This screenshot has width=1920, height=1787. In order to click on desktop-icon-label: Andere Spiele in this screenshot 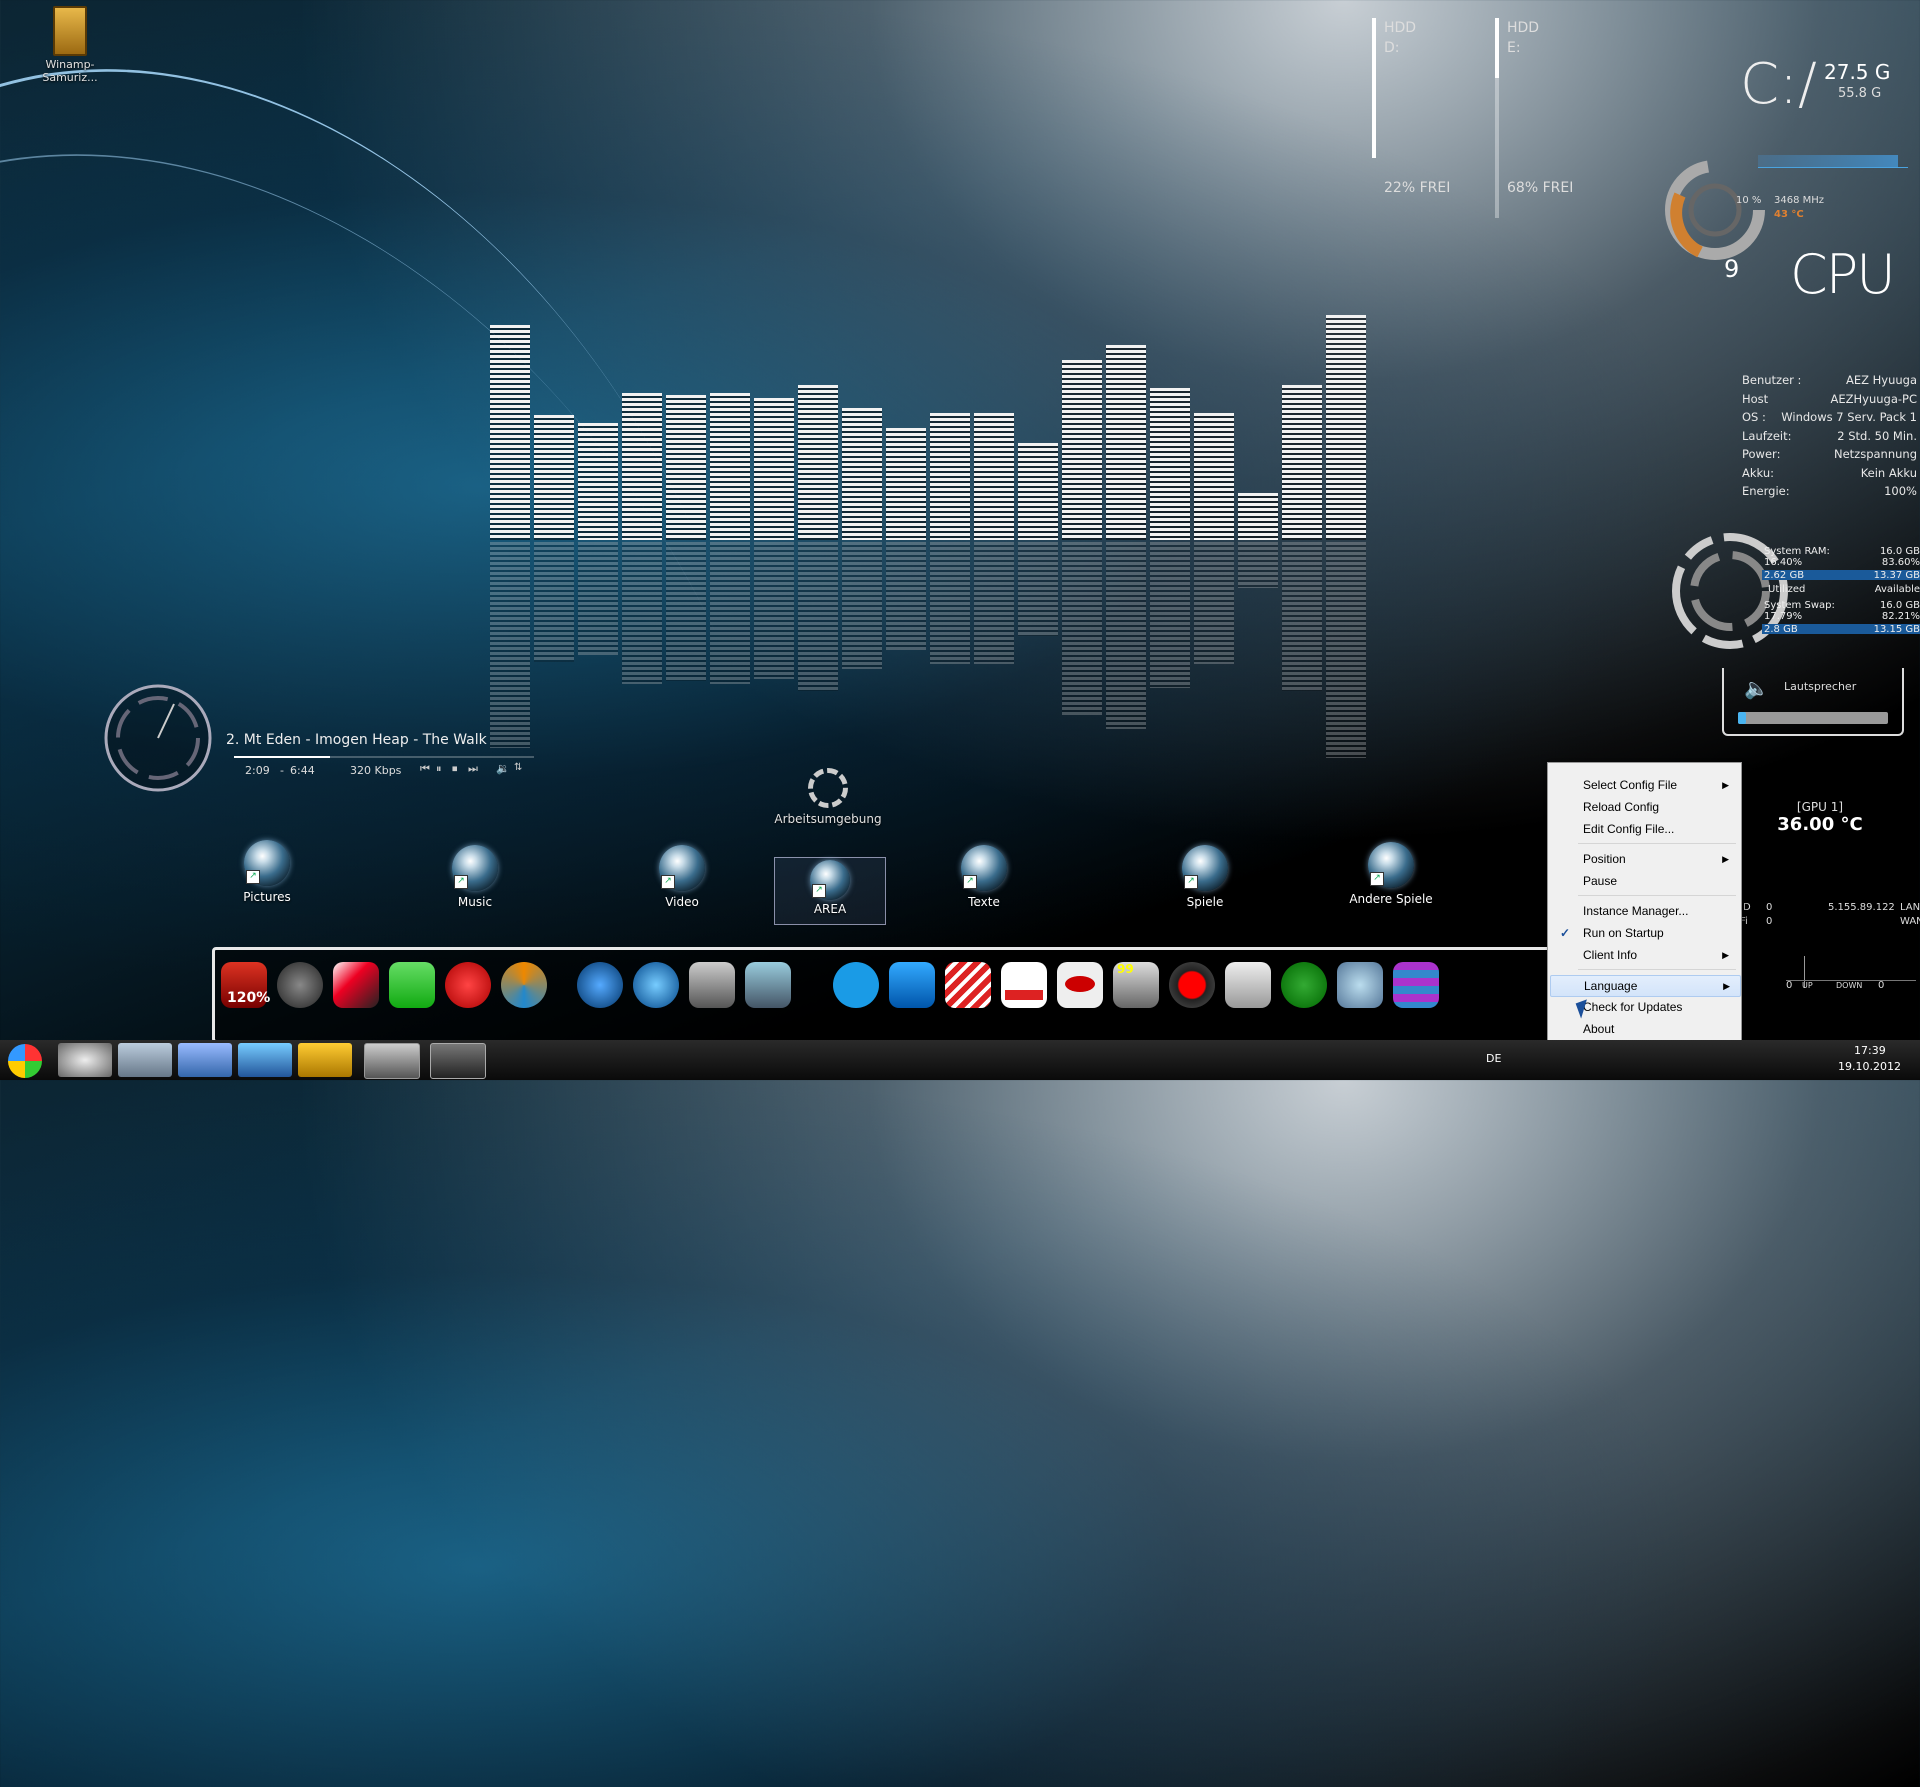, I will do `click(1391, 899)`.